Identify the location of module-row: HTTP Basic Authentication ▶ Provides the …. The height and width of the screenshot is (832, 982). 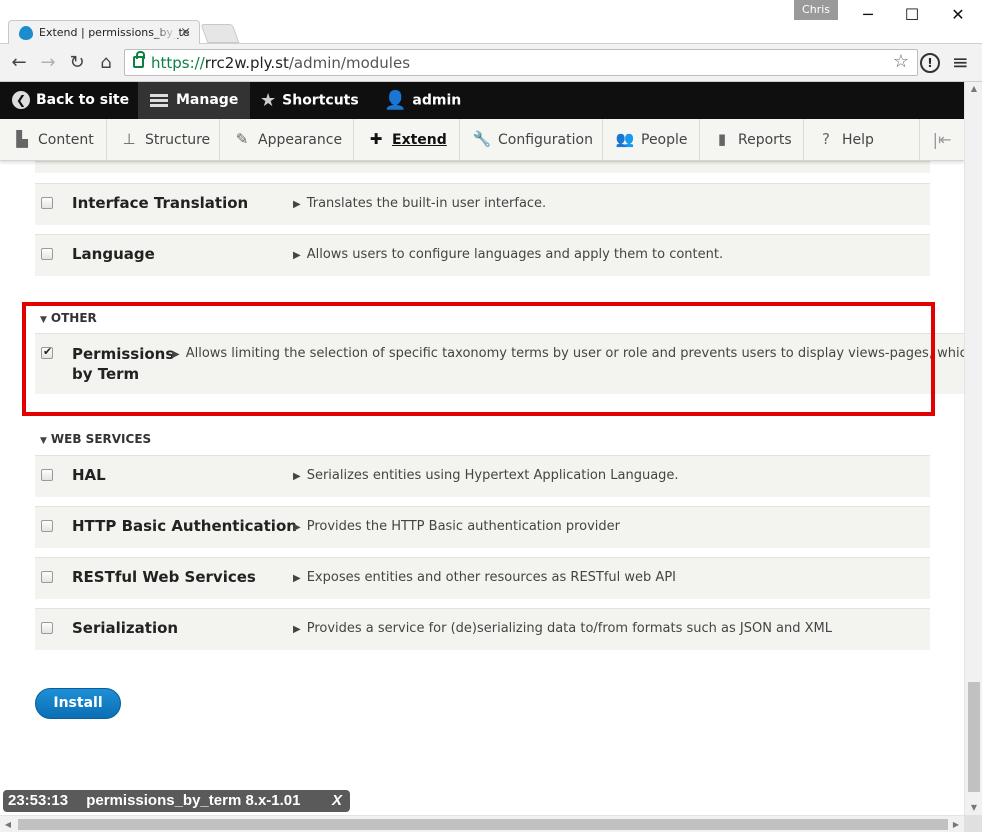
(482, 527).